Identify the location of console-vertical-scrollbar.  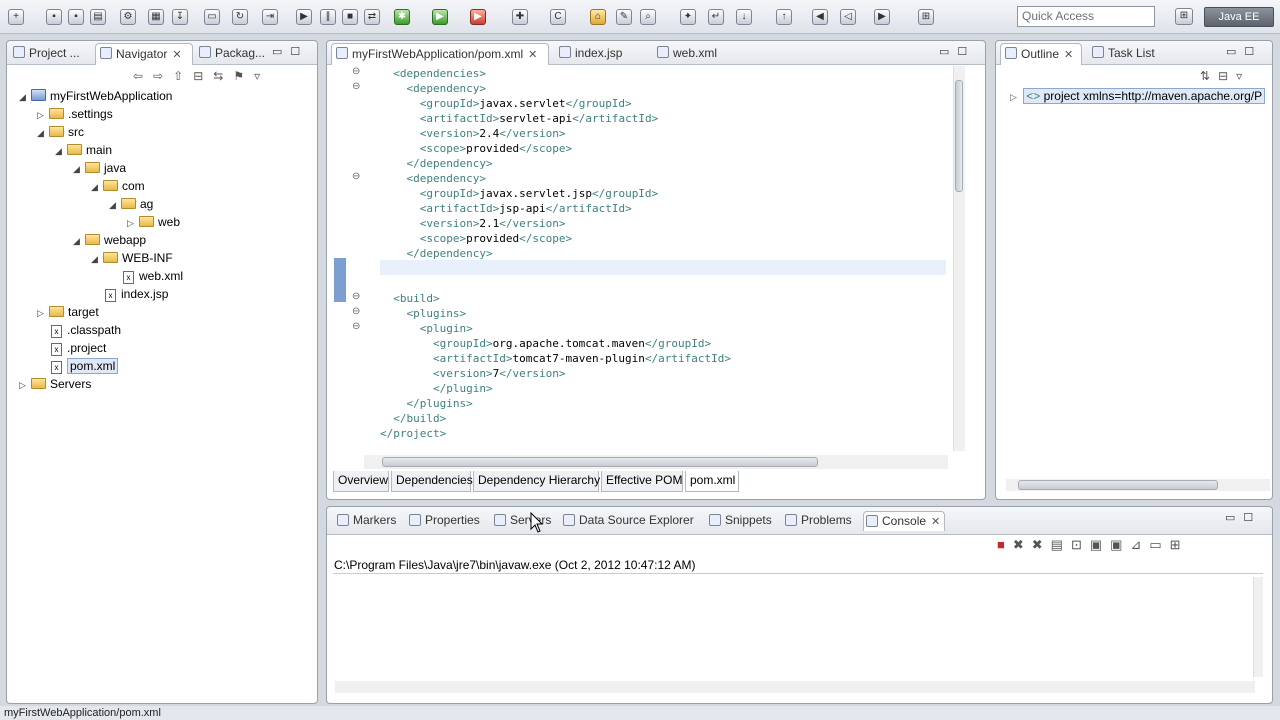
(1258, 627).